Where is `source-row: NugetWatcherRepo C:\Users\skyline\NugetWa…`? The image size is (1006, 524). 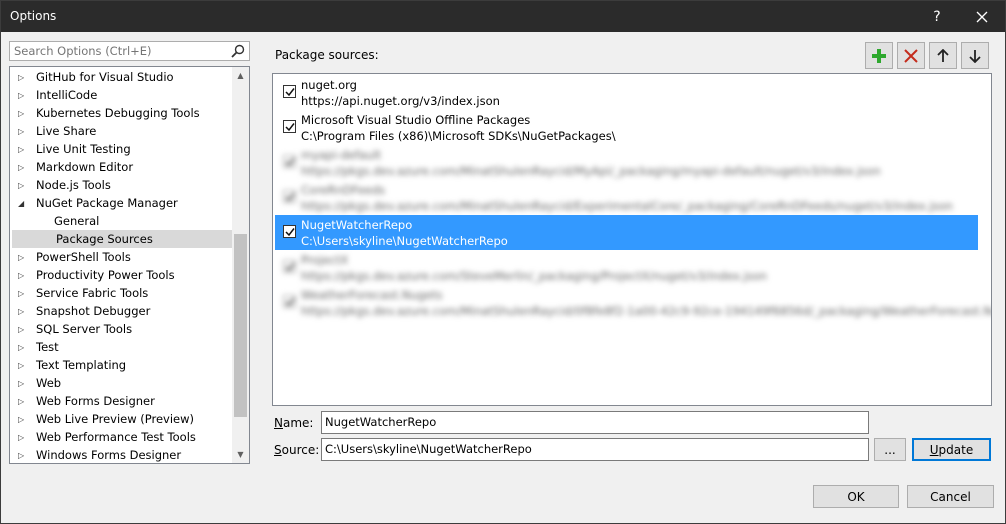 source-row: NugetWatcherRepo C:\Users\skyline\NugetWa… is located at coordinates (626, 232).